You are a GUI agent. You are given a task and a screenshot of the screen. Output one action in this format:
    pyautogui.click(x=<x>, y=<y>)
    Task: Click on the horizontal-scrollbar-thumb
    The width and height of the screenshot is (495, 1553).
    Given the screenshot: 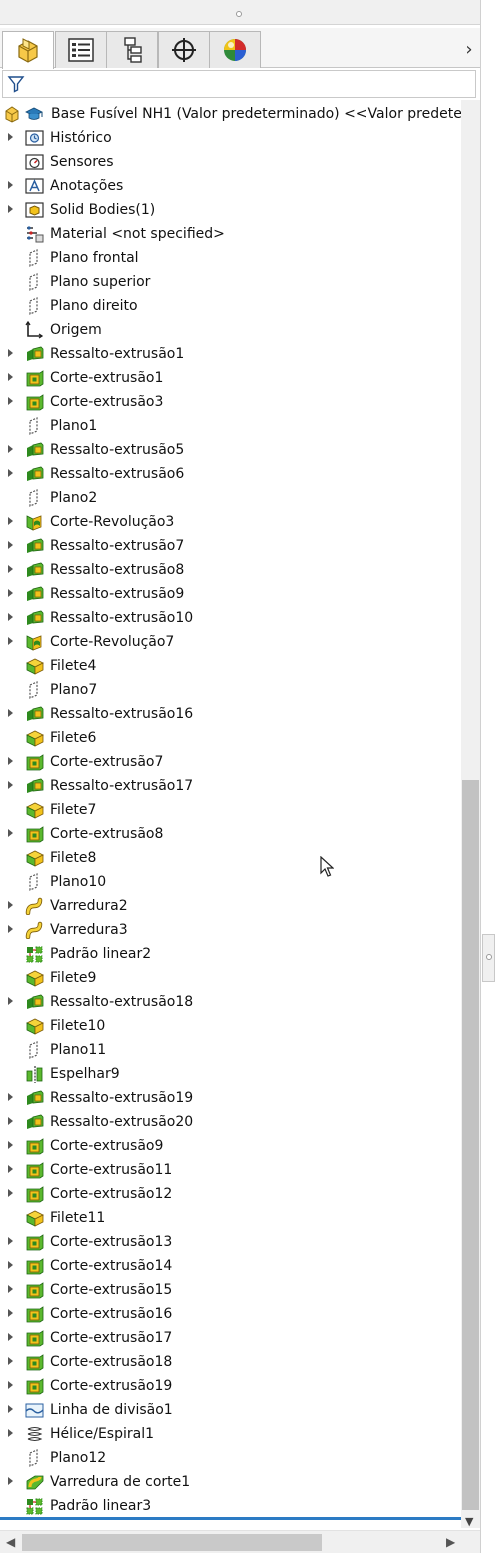 What is the action you would take?
    pyautogui.click(x=172, y=1542)
    